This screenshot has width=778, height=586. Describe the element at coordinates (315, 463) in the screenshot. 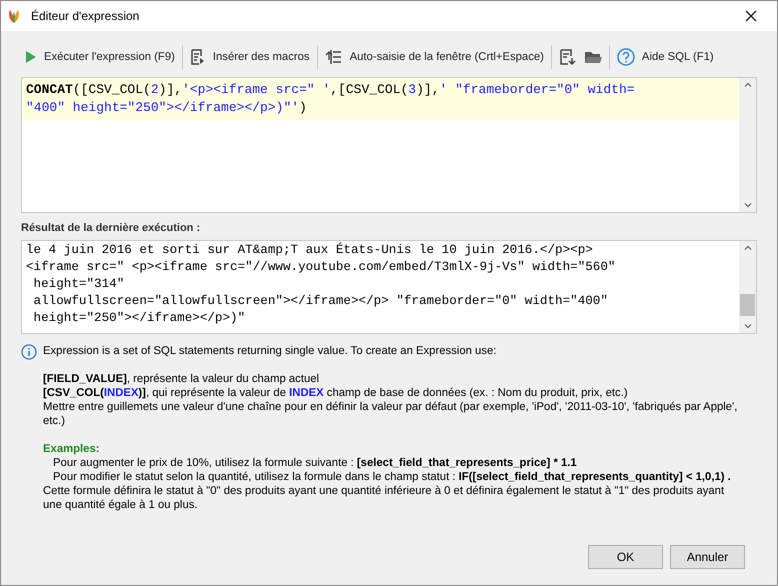

I see `example-text: Pour augmenter le prix de 10%, utilisez la formule suivante : [select_field_that_represents_price] * 1.1` at that location.